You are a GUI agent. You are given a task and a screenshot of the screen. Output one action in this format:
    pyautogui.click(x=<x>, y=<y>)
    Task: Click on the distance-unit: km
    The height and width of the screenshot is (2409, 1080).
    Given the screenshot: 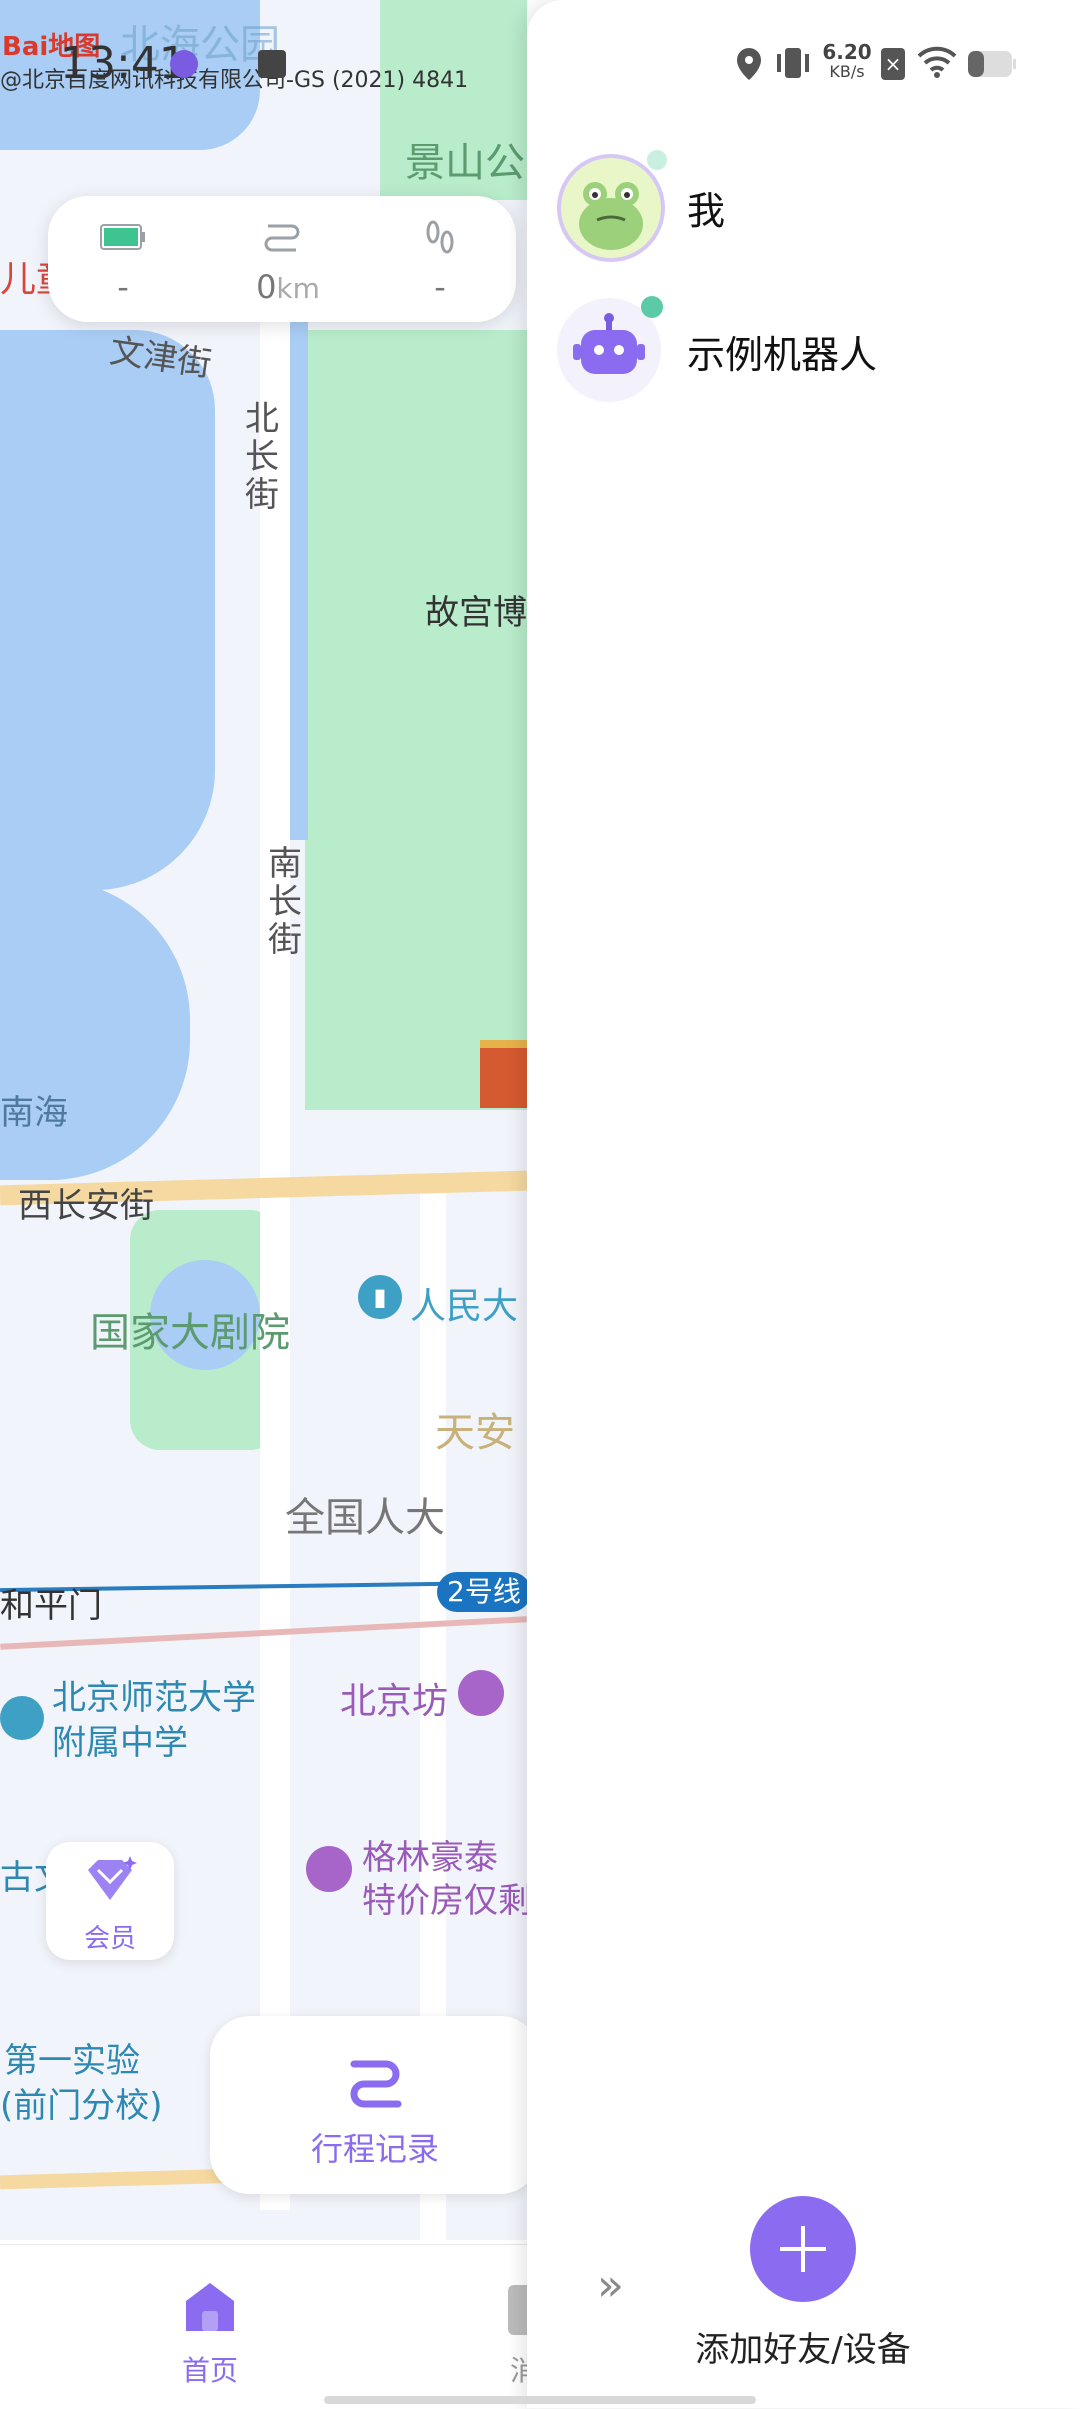 What is the action you would take?
    pyautogui.click(x=298, y=288)
    